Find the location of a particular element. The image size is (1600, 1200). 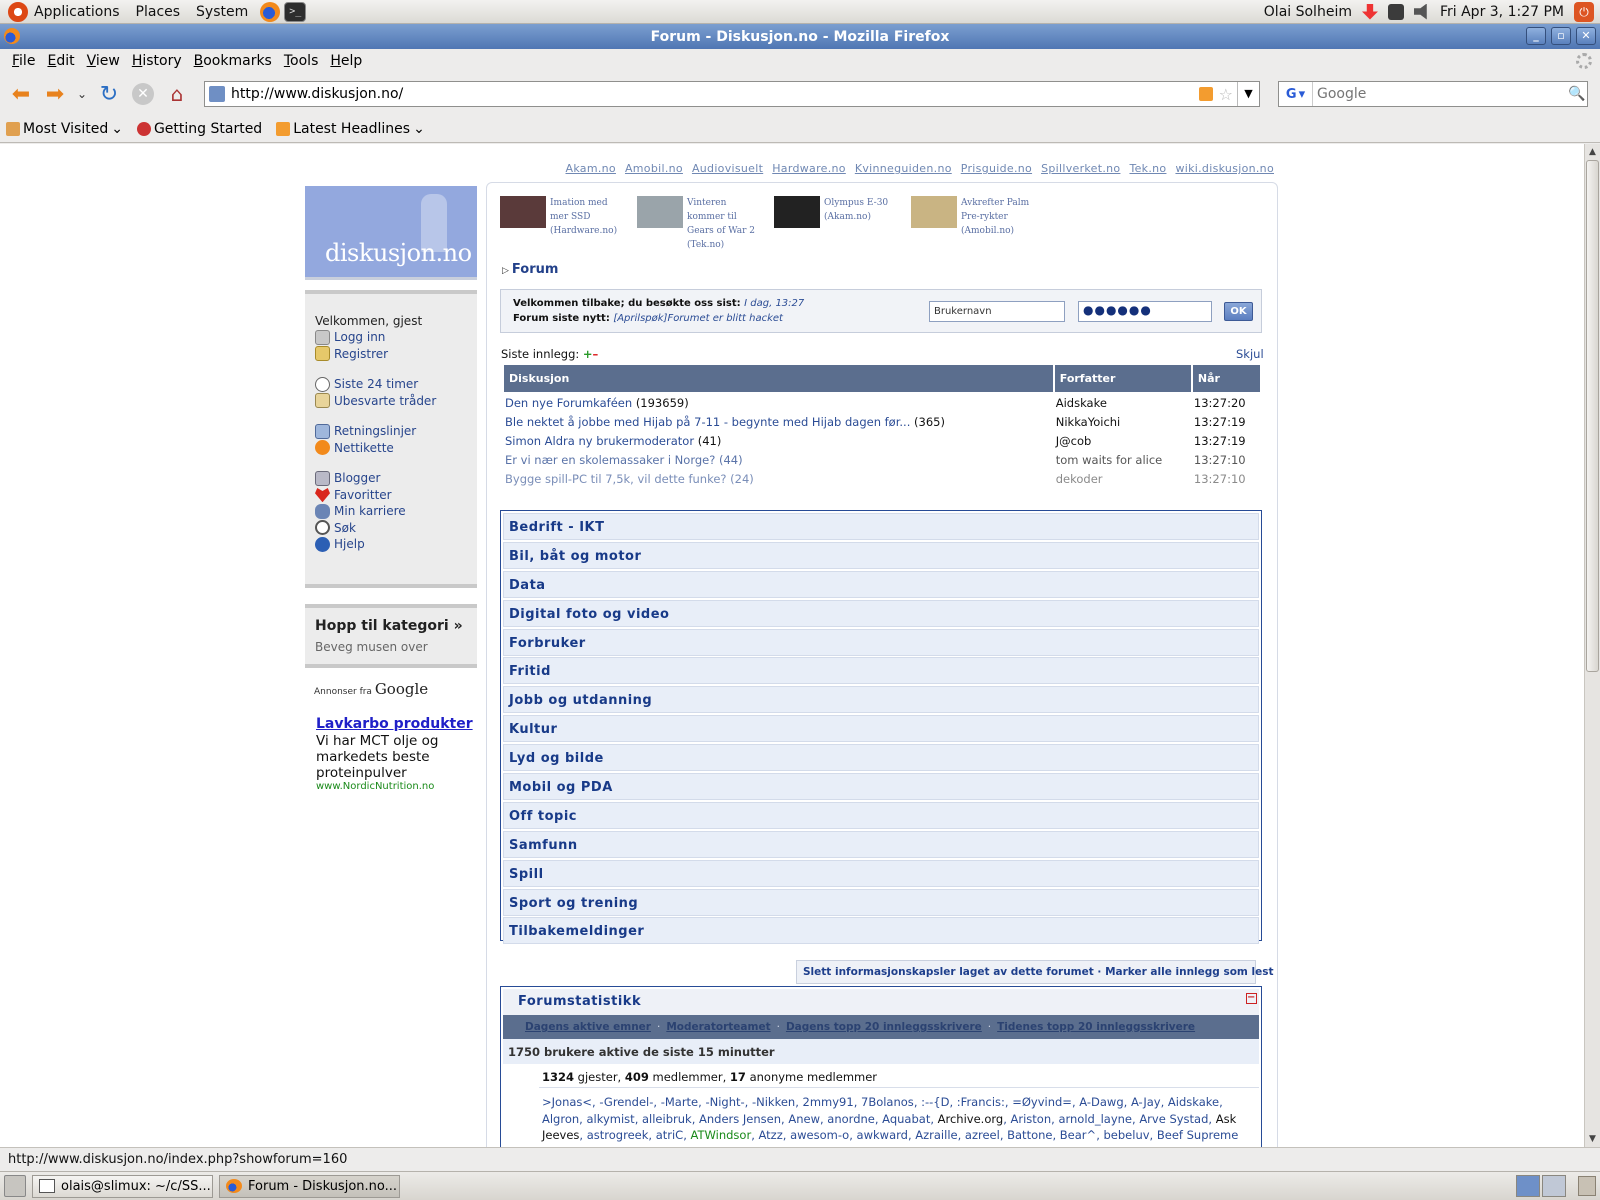

menu-history: History is located at coordinates (157, 61).